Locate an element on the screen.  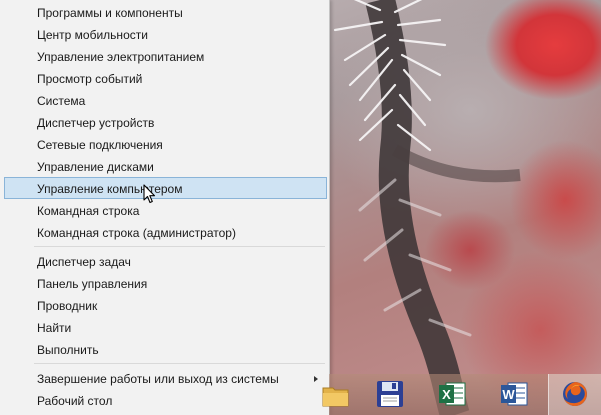
taskbar-button-word: W is located at coordinates (514, 394).